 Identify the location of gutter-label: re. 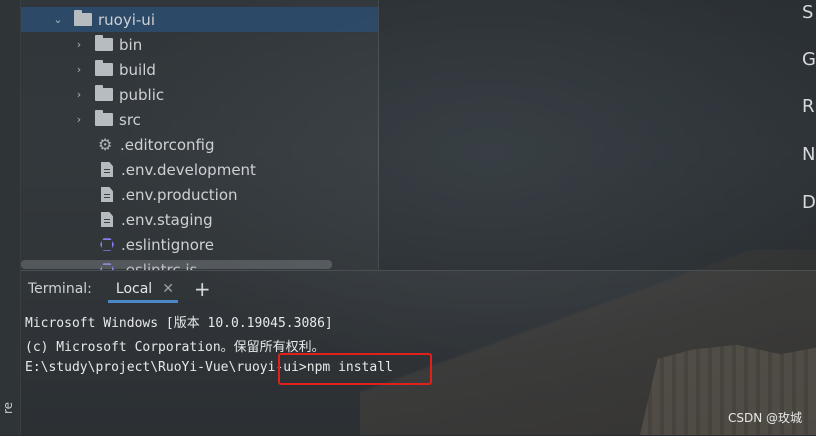
(8, 408).